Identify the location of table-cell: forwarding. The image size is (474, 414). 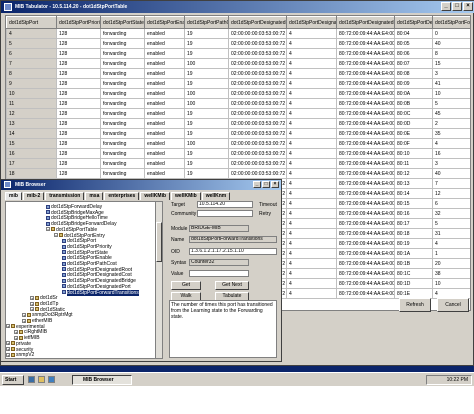
(122, 123).